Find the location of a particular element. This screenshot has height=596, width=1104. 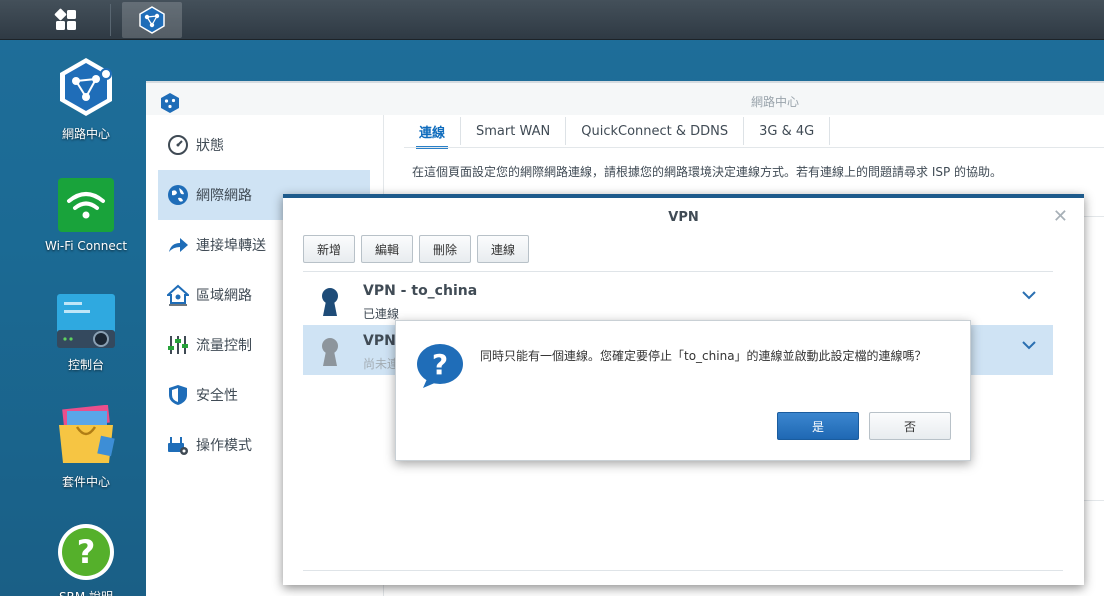

tab-divider is located at coordinates (754, 147).